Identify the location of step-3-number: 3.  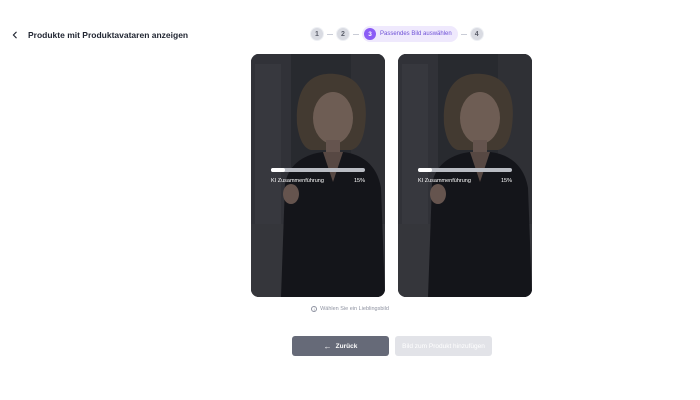
(370, 34).